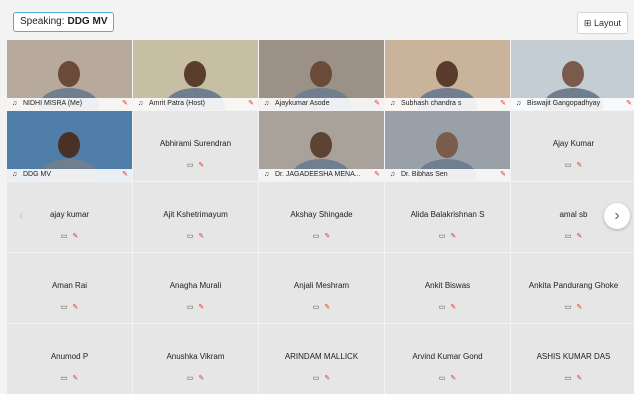 Image resolution: width=634 pixels, height=394 pixels. I want to click on video-tile: ♫ Subhash chandra s ✎, so click(447, 75).